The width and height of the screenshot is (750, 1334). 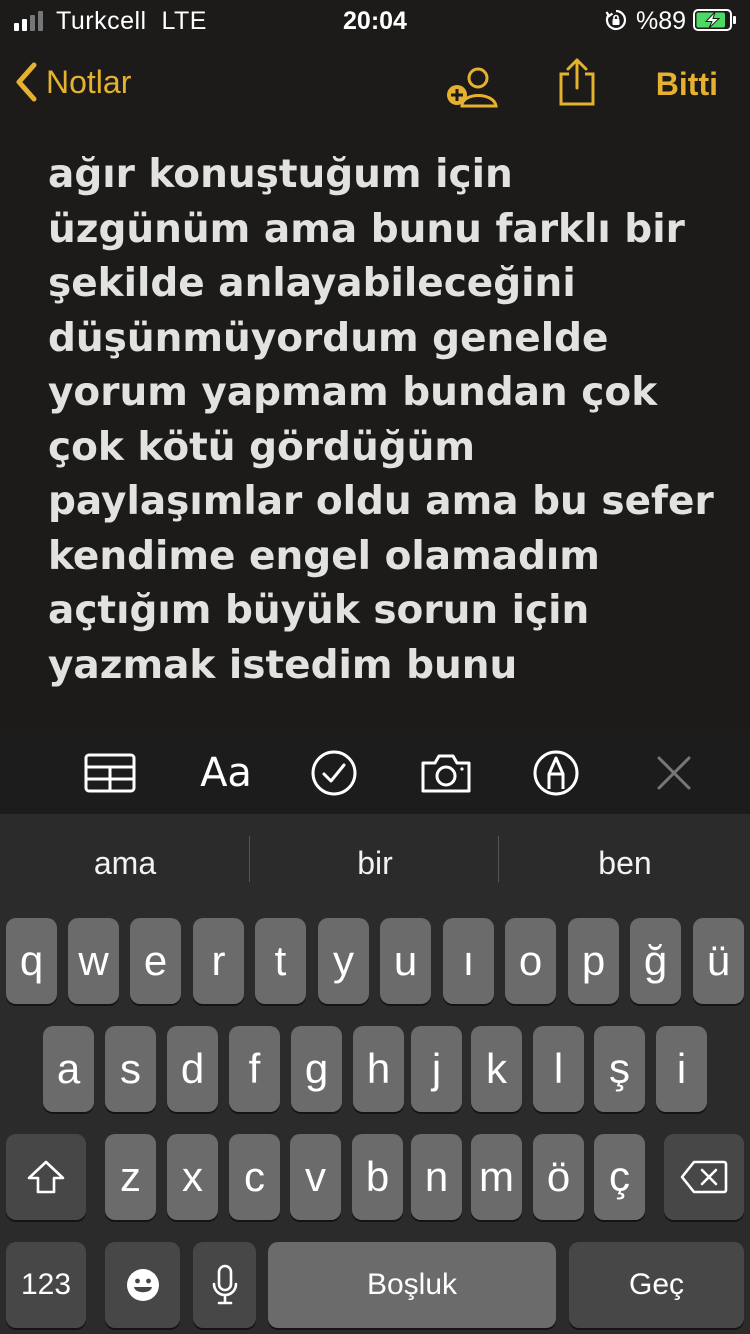 I want to click on markup-button, so click(x=556, y=773).